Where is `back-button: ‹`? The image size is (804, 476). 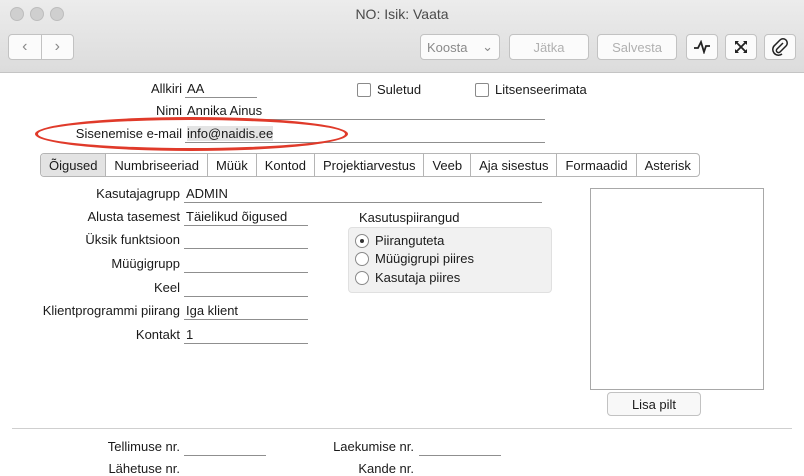
back-button: ‹ is located at coordinates (25, 47).